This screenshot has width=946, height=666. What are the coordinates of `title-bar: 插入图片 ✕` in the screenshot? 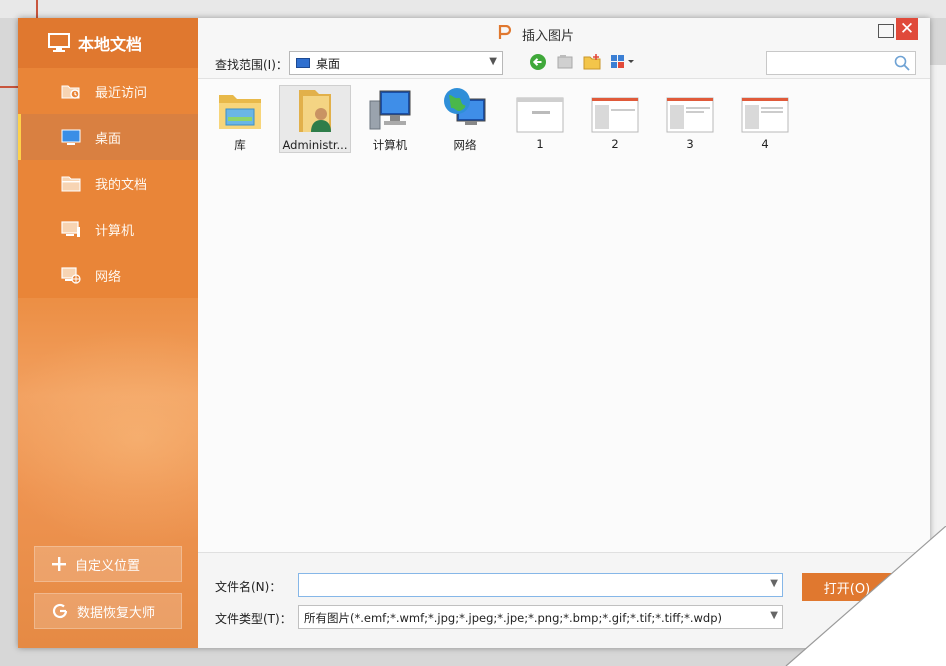 It's located at (564, 33).